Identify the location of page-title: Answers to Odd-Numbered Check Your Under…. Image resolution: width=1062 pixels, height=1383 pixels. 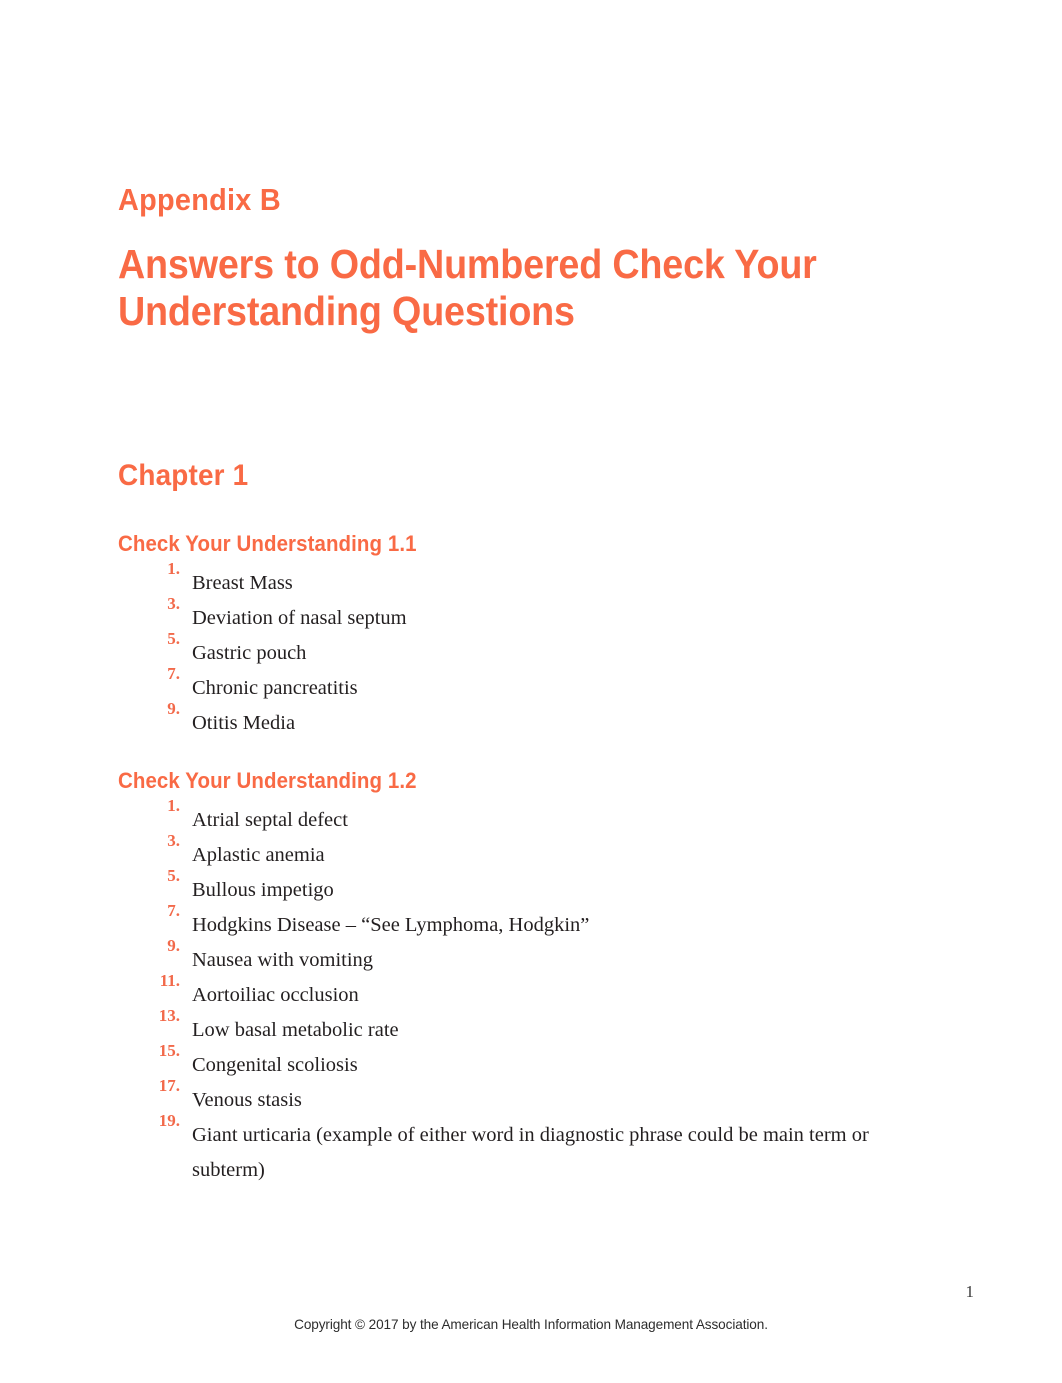
(467, 287).